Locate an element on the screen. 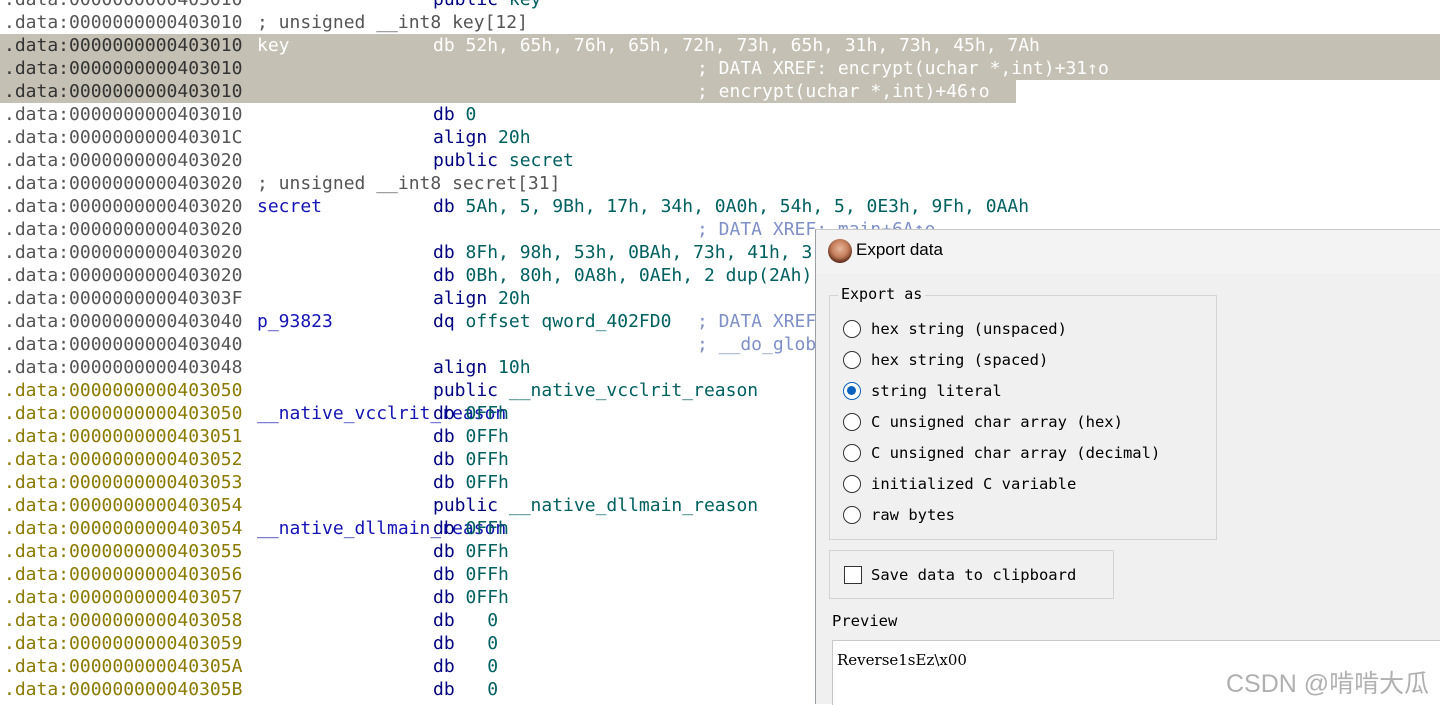 This screenshot has height=705, width=1440. listing-line: .data:0000000000403020 public secret is located at coordinates (720, 160).